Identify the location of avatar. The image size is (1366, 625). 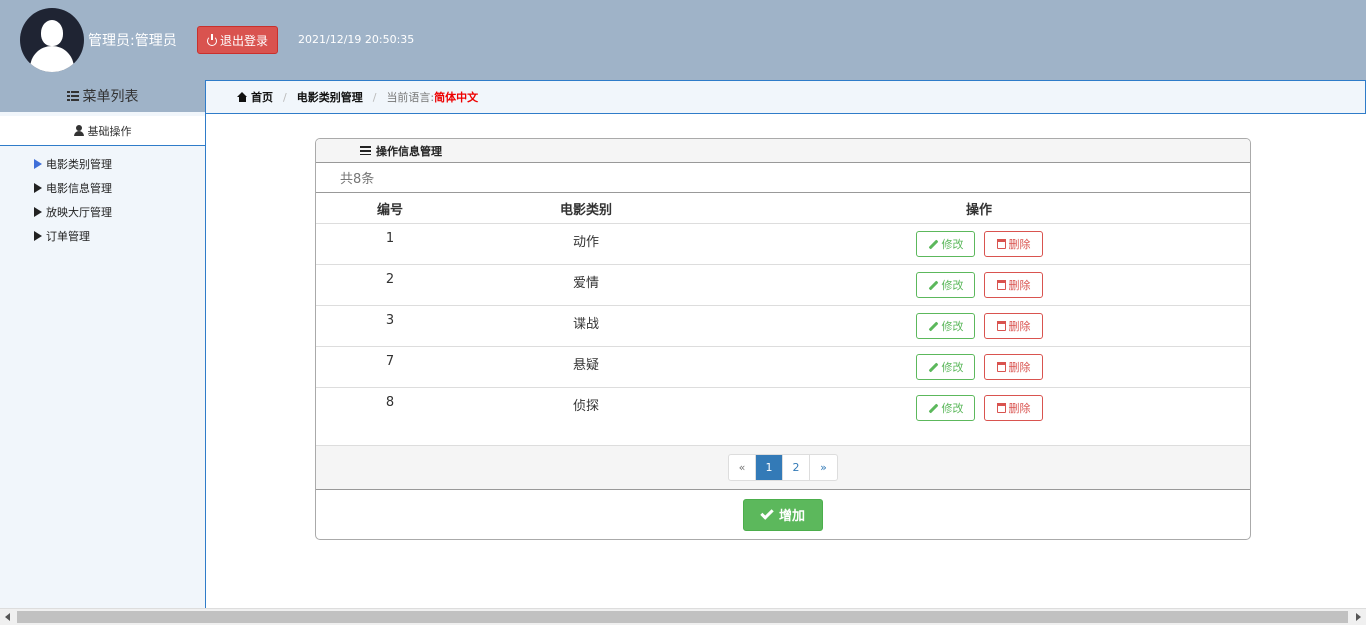
(52, 40).